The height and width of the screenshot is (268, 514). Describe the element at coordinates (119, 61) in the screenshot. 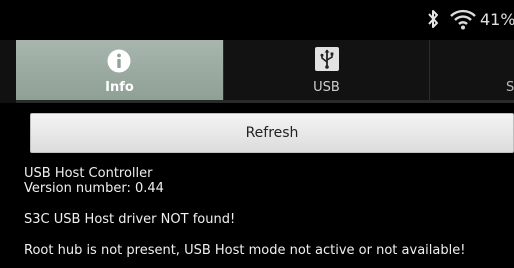

I see `info-icon` at that location.